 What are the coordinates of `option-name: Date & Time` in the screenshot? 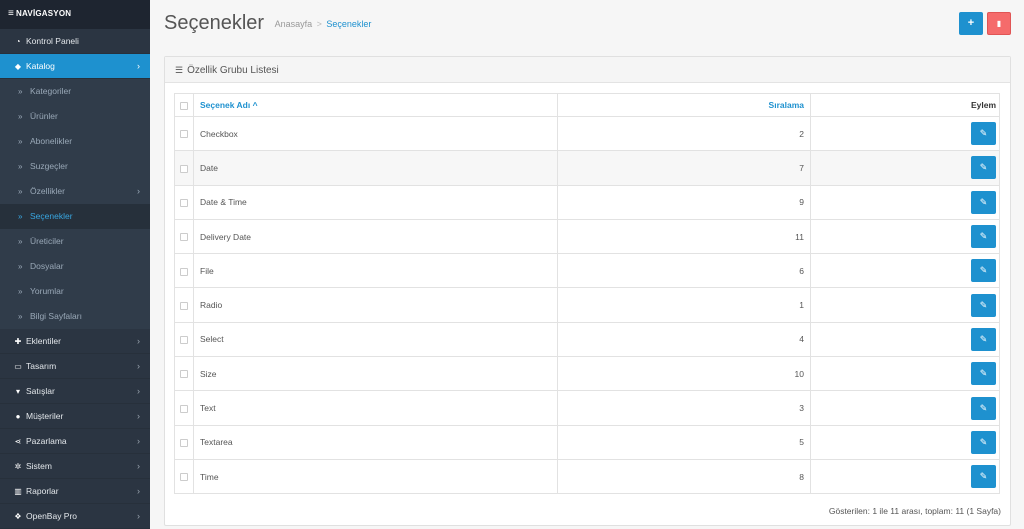 It's located at (375, 202).